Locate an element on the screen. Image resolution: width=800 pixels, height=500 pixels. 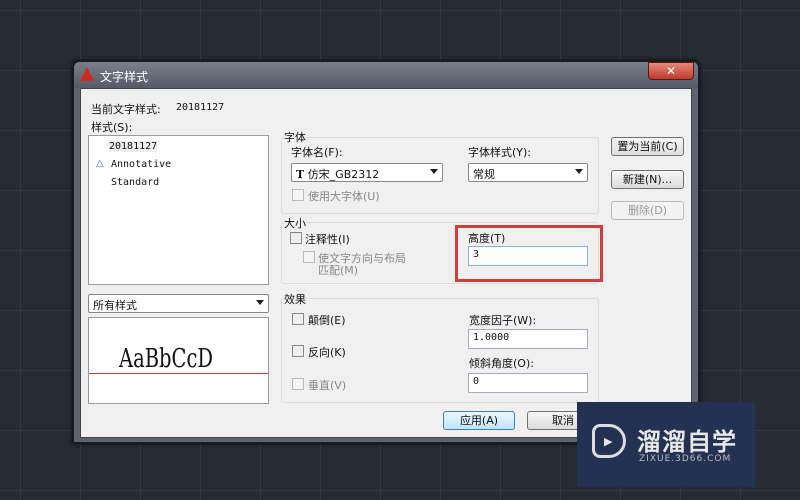
annotative-label: 注释性(I) is located at coordinates (327, 239).